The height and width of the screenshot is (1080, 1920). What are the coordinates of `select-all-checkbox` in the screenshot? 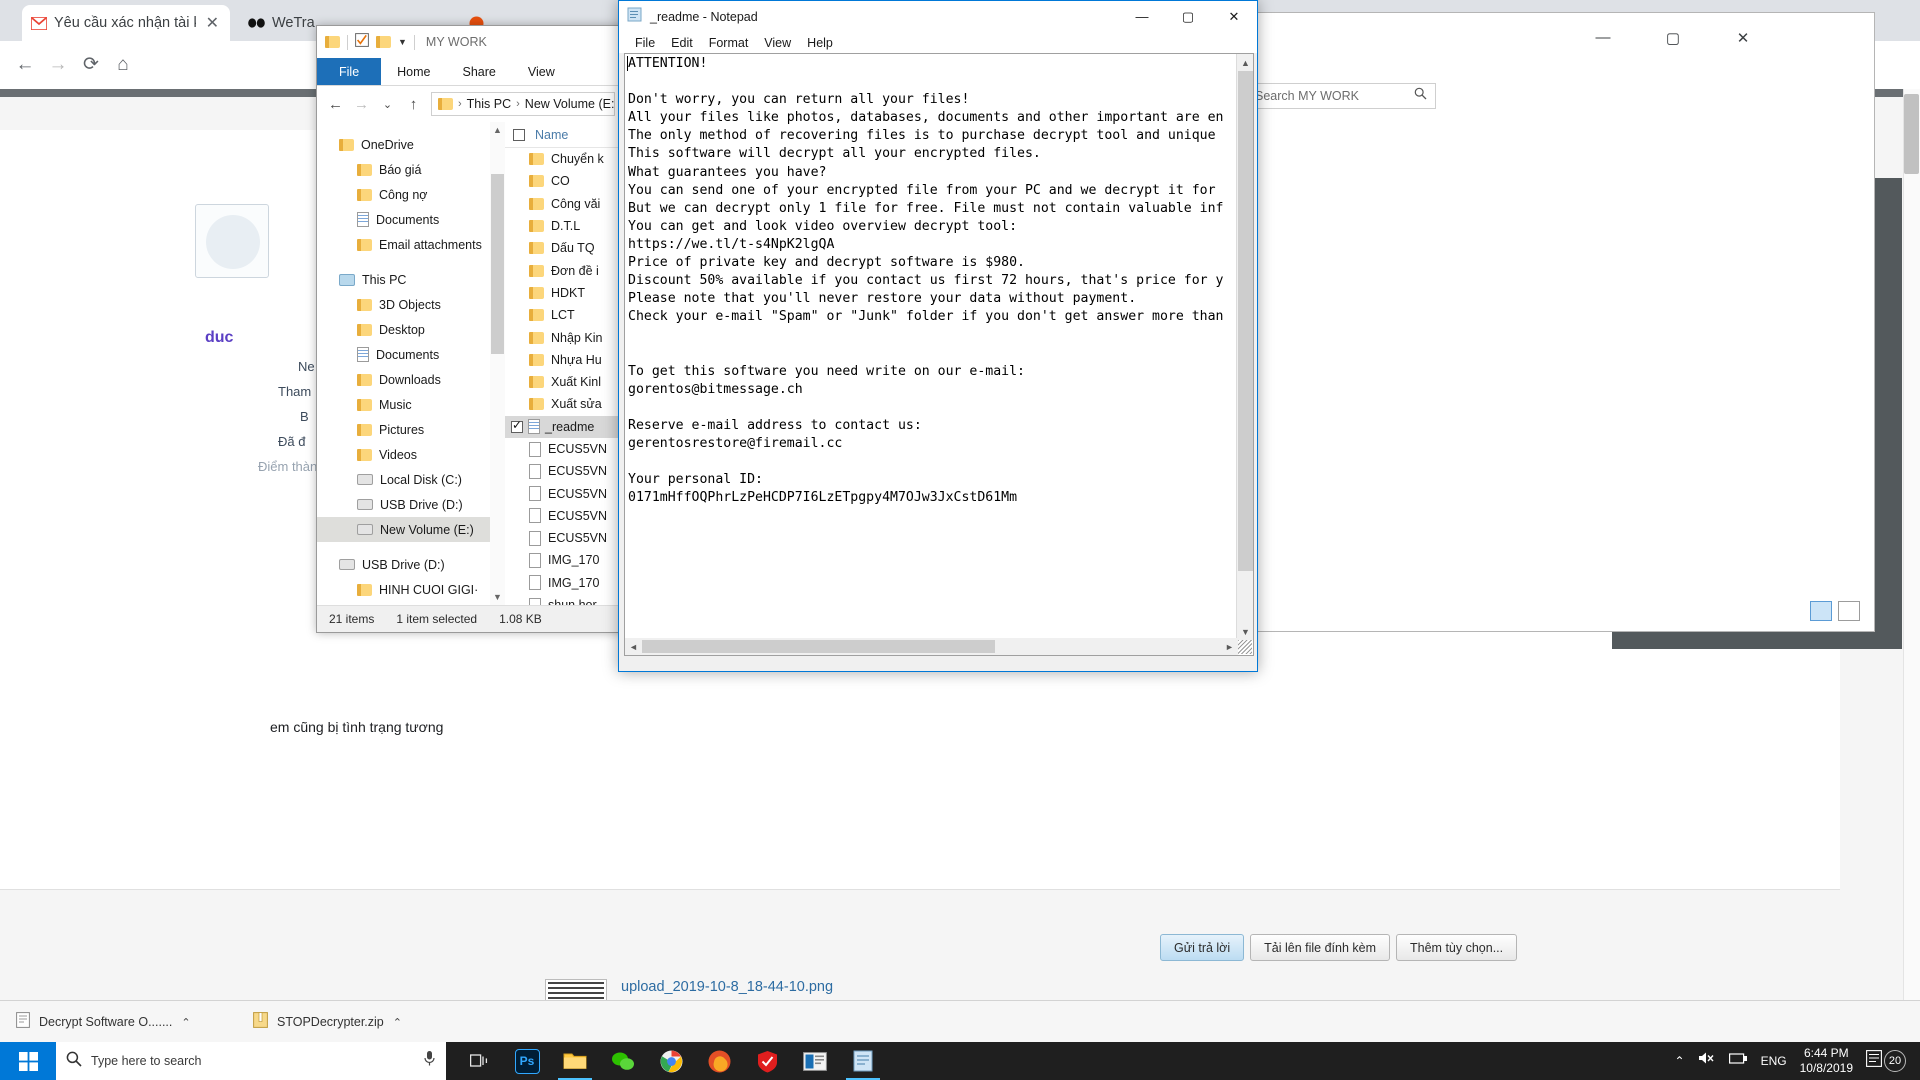 It's located at (519, 134).